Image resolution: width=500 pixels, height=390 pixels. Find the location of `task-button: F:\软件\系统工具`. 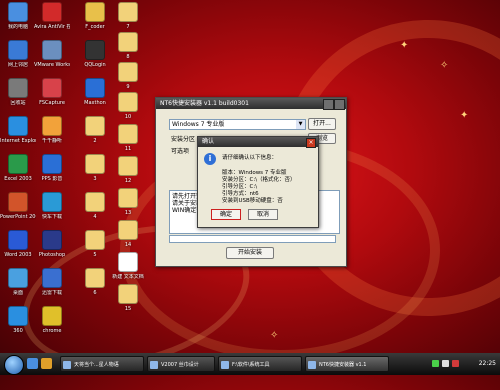

task-button: F:\软件\系统工具 is located at coordinates (260, 364).